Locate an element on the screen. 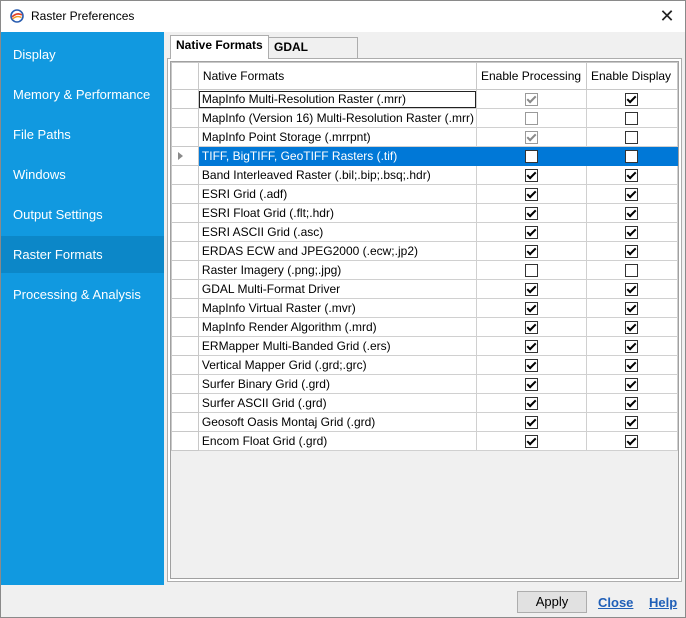 The width and height of the screenshot is (686, 618). format-name-cell: MapInfo Virtual Raster (.mvr) is located at coordinates (337, 308).